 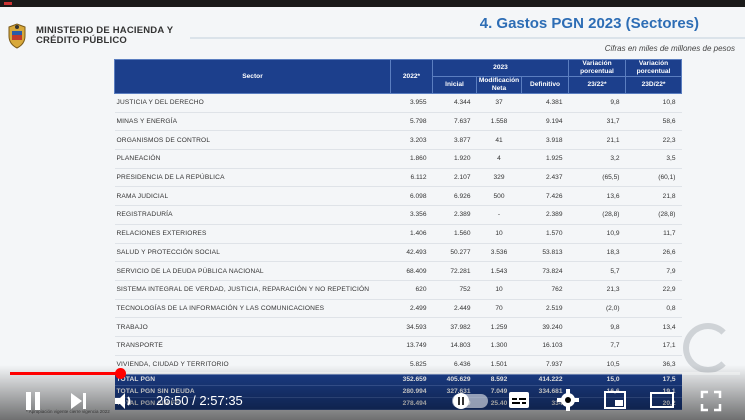 I want to click on cell-sector: PRESIDENCIA DE LA REPÚBLICA, so click(x=252, y=178).